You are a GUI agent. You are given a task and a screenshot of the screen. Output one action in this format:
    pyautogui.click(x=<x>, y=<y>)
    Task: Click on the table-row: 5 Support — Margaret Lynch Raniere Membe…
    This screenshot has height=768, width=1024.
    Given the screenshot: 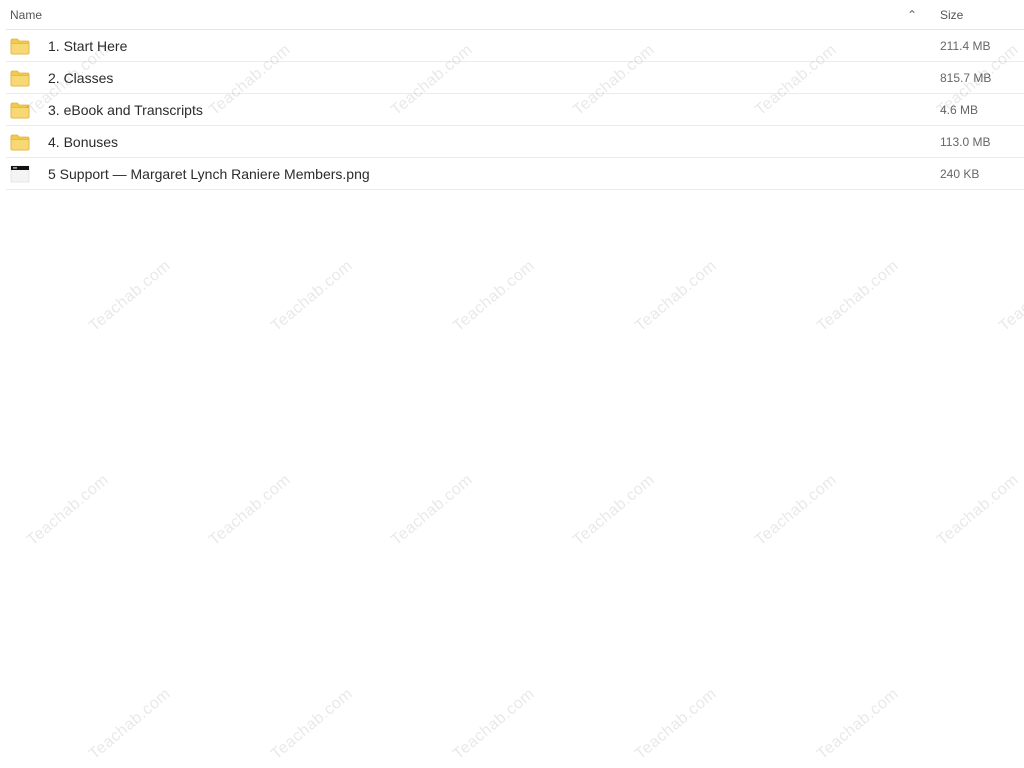 What is the action you would take?
    pyautogui.click(x=515, y=174)
    